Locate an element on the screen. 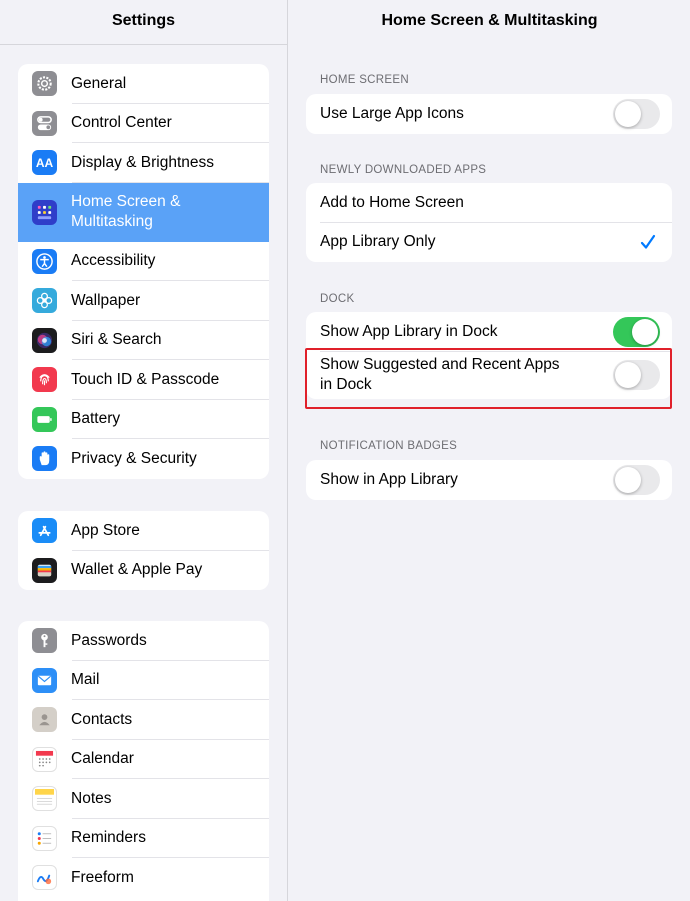 This screenshot has width=690, height=901. use-large-app-icons-toggle is located at coordinates (636, 113).